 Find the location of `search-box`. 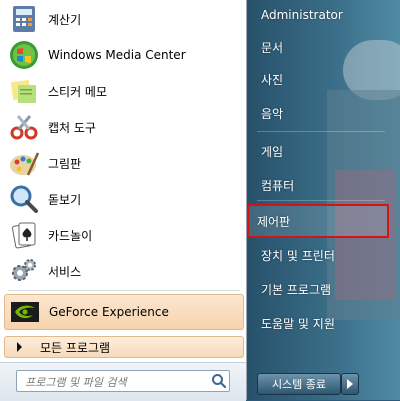

search-box is located at coordinates (123, 381).